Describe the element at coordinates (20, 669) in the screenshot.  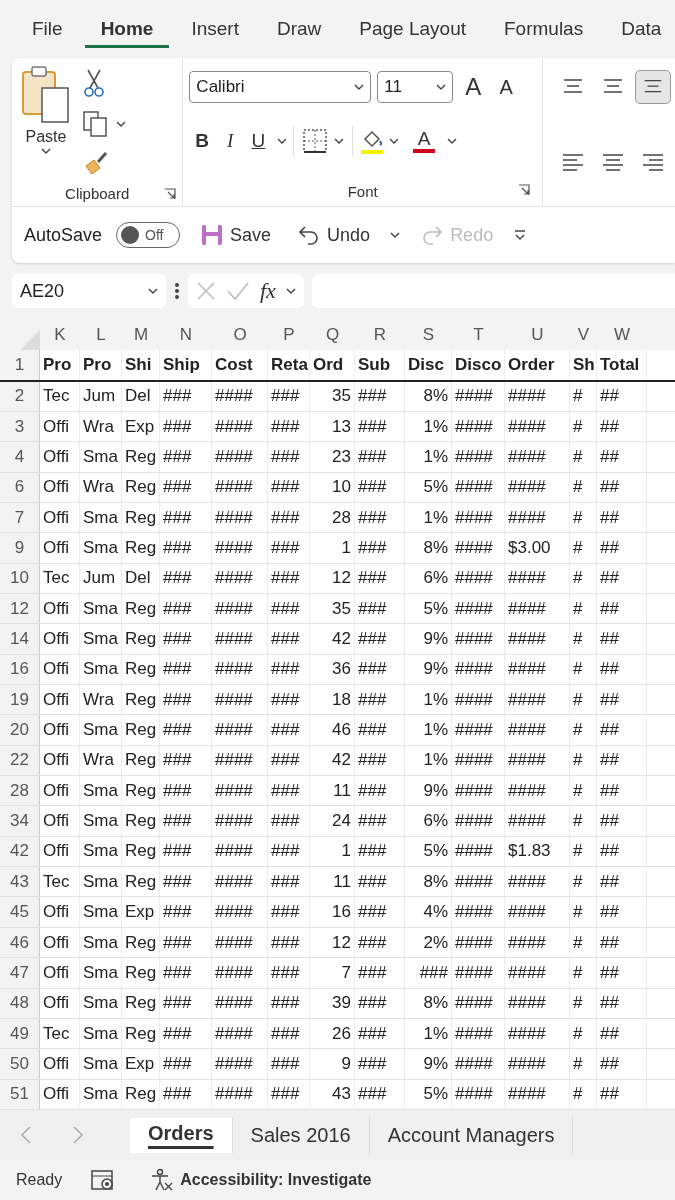
I see `row-header: 16` at that location.